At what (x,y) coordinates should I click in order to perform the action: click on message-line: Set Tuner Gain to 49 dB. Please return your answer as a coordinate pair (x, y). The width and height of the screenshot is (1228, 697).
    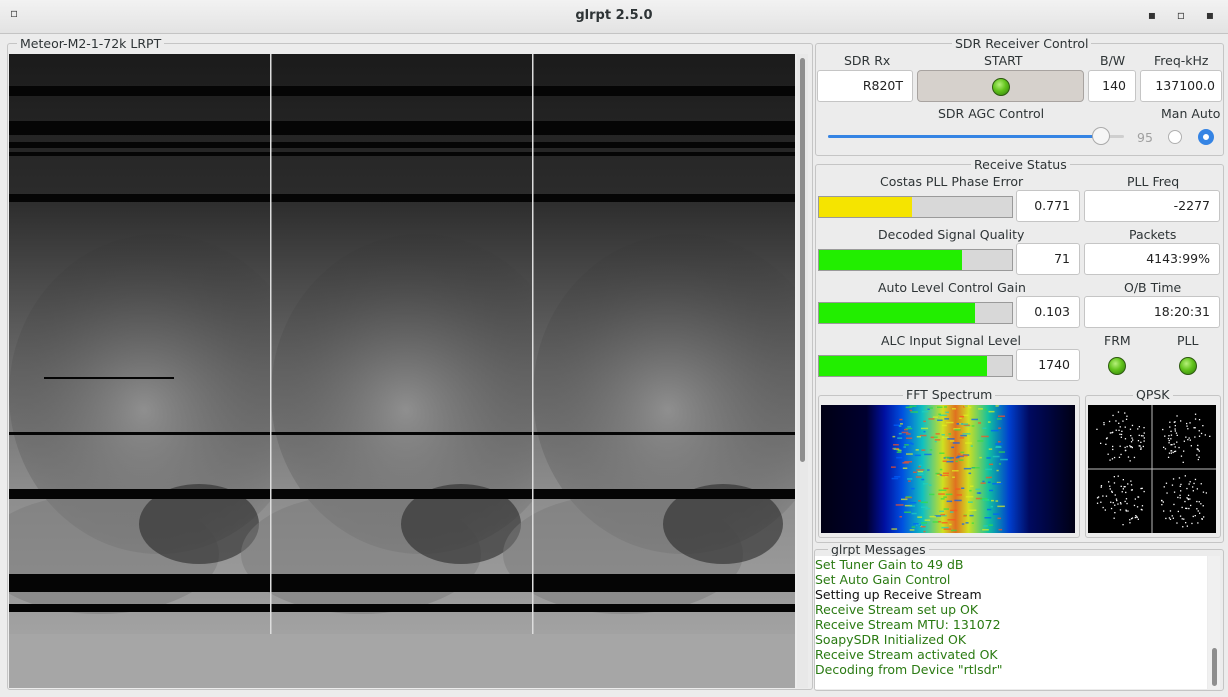
    Looking at the image, I should click on (889, 564).